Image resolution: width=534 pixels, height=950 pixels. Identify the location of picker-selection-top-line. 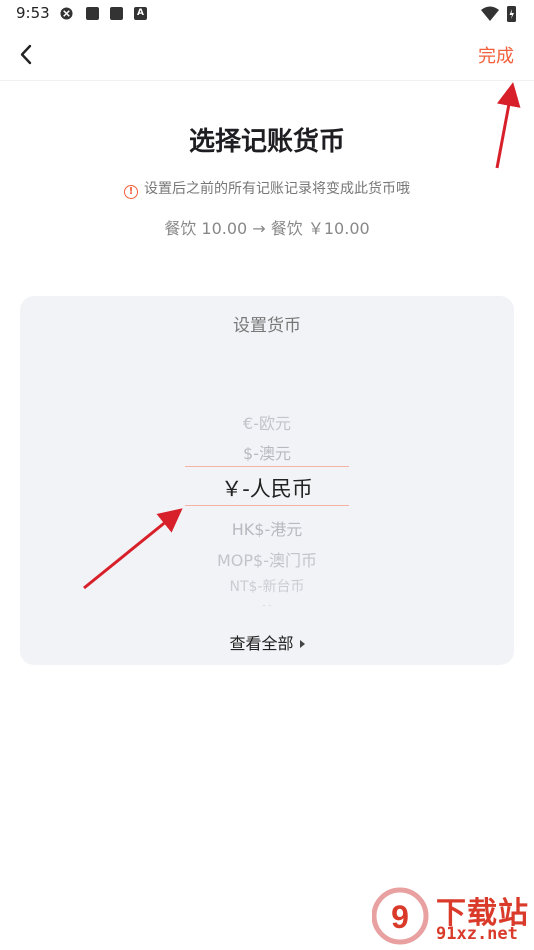
(267, 466).